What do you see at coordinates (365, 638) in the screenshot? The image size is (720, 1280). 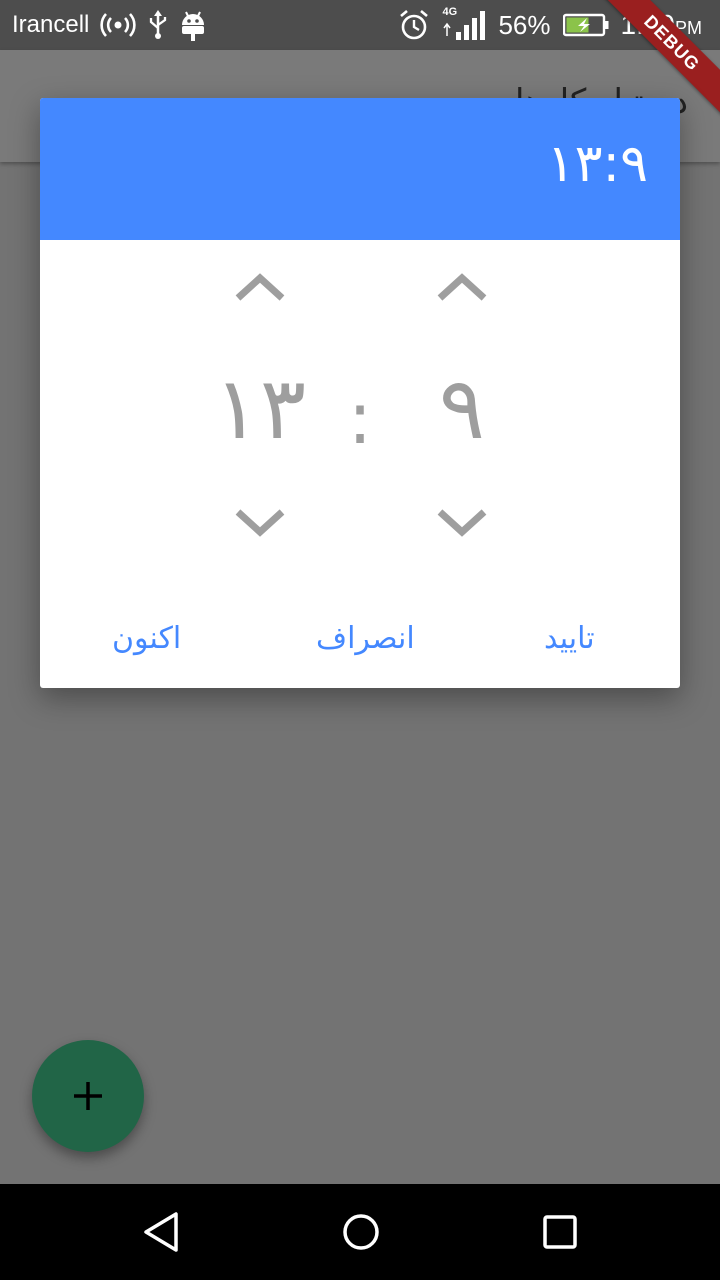 I see `cancel-button: انصراف` at bounding box center [365, 638].